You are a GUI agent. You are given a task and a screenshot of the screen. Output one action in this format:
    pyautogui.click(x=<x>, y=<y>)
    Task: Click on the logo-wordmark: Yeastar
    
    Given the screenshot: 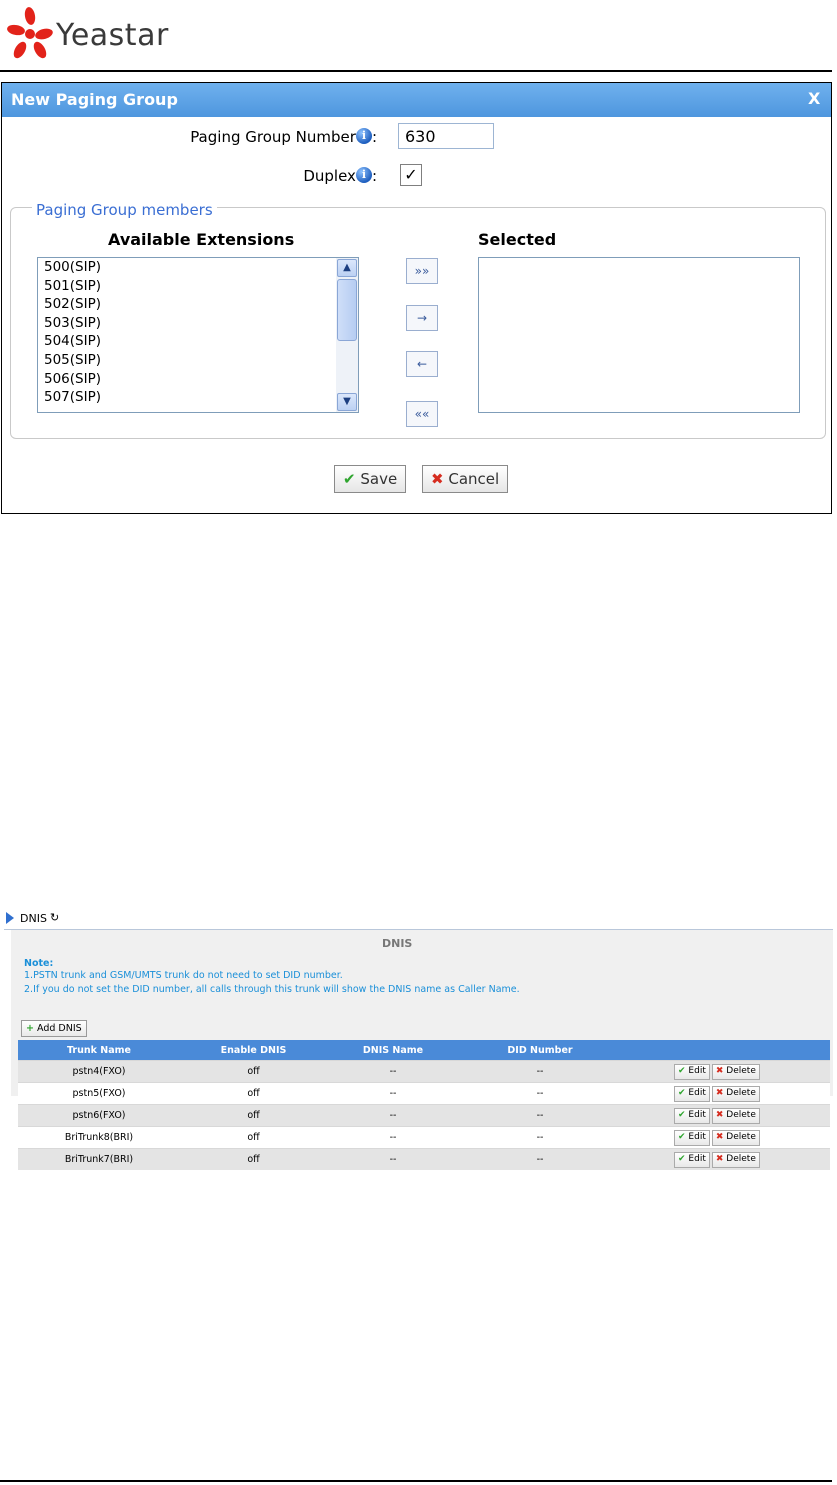 What is the action you would take?
    pyautogui.click(x=112, y=35)
    